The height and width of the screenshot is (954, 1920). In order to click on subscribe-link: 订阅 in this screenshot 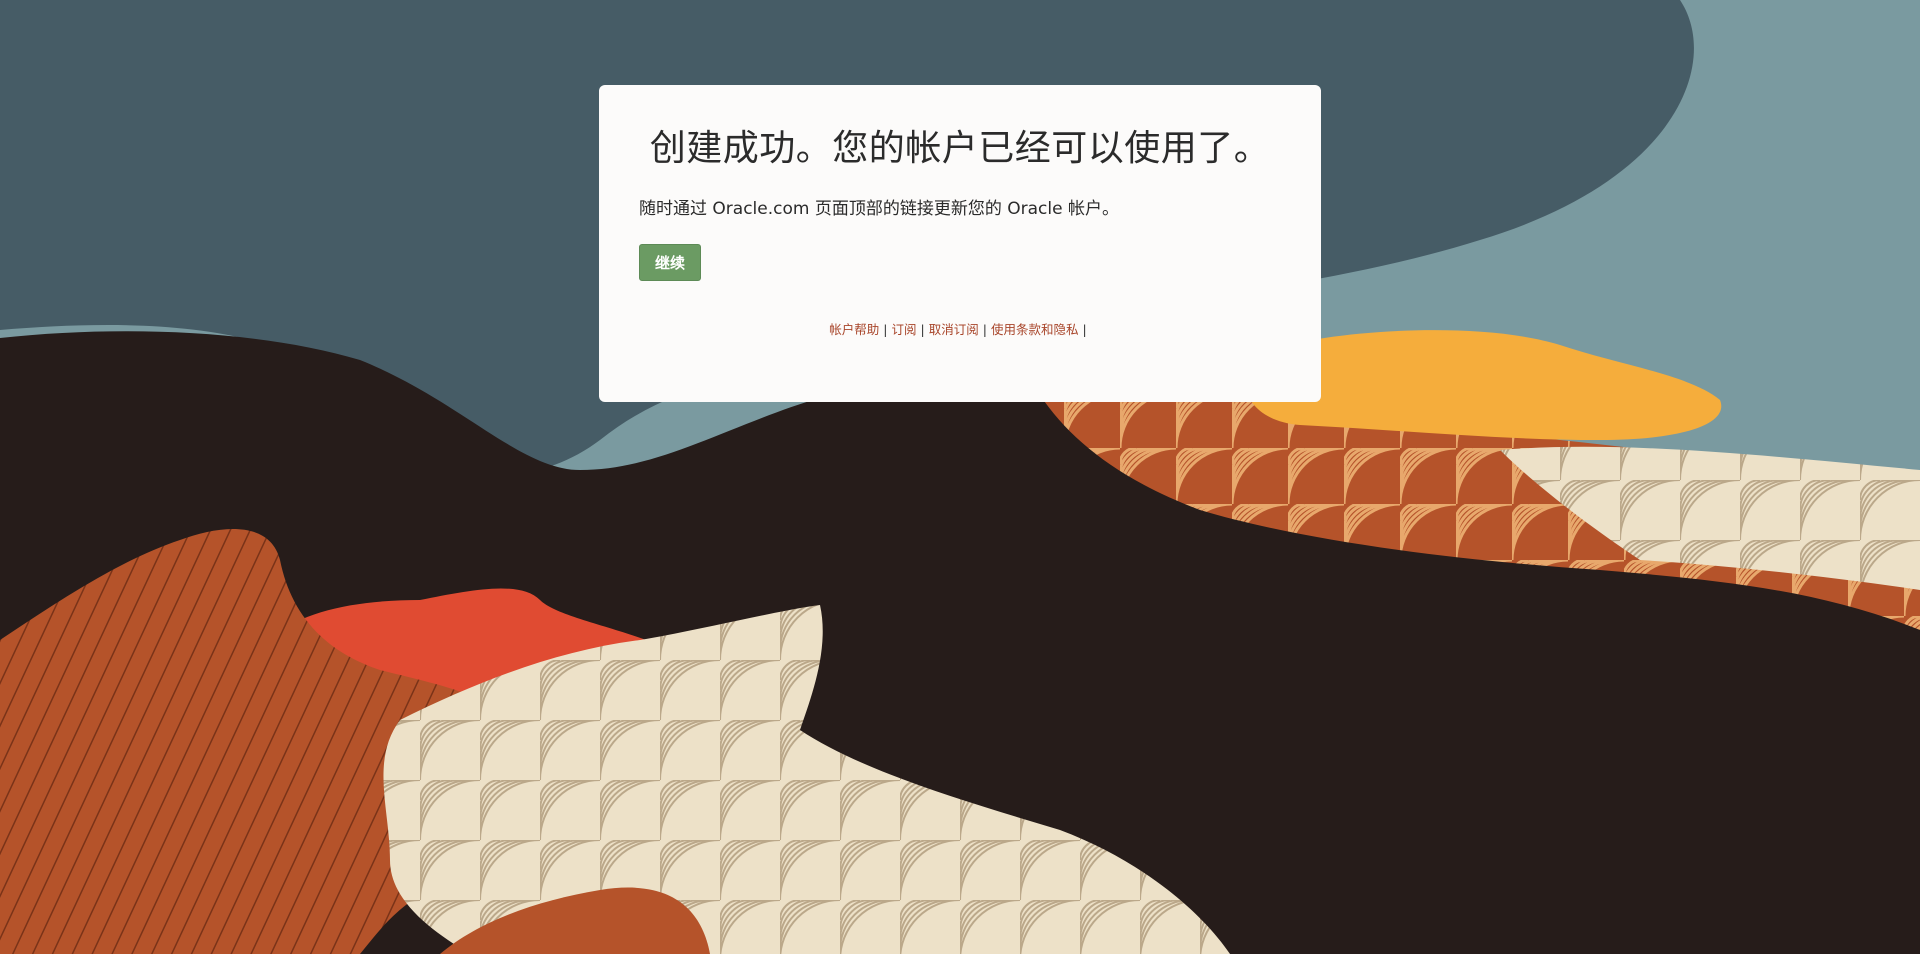, I will do `click(904, 329)`.